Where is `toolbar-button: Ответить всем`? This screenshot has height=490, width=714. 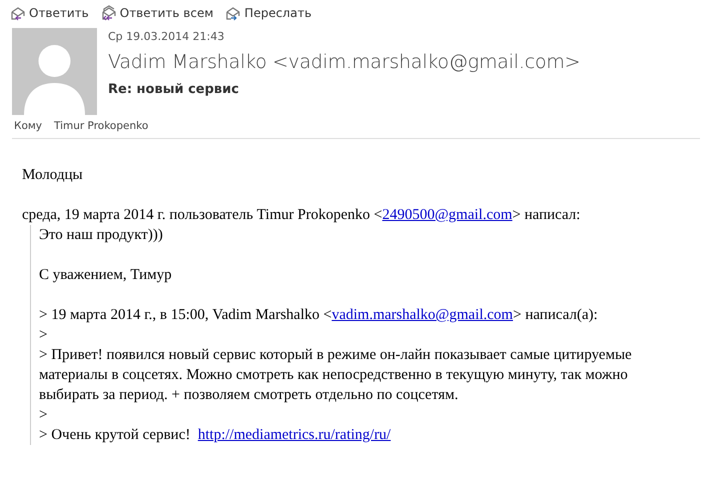
toolbar-button: Ответить всем is located at coordinates (157, 13).